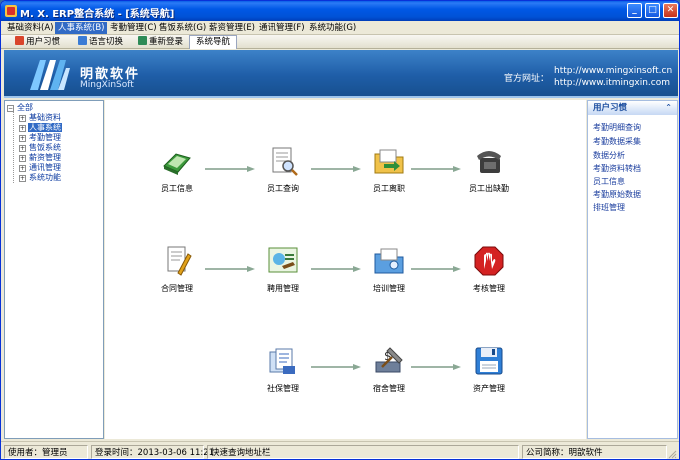  Describe the element at coordinates (177, 164) in the screenshot. I see `book-icon` at that location.